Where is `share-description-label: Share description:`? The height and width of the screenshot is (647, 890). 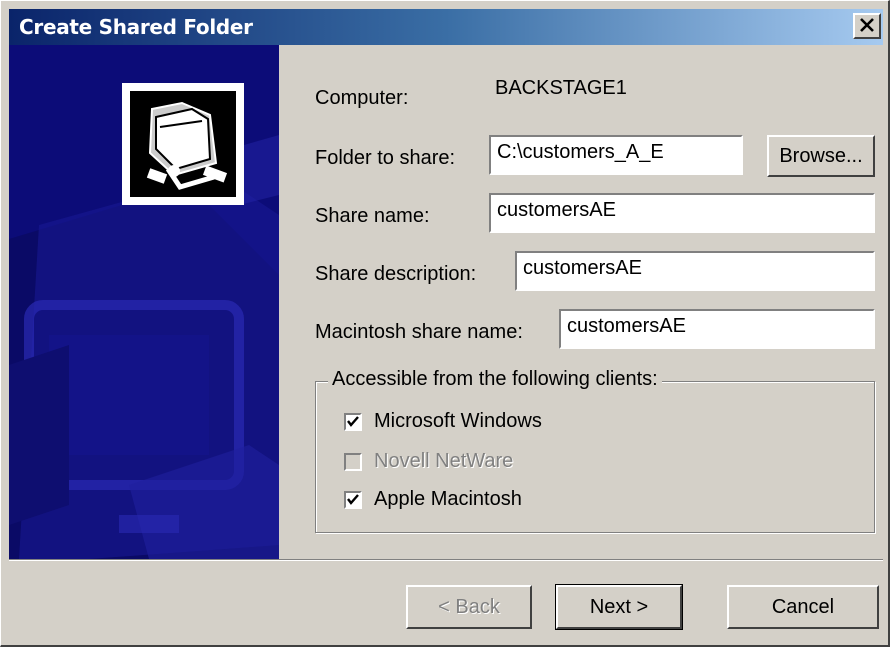
share-description-label: Share description: is located at coordinates (396, 274).